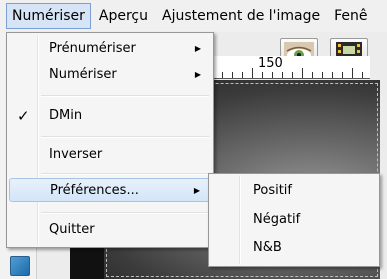 This screenshot has width=387, height=279. Describe the element at coordinates (23, 116) in the screenshot. I see `checkmark-icon: ✓` at that location.